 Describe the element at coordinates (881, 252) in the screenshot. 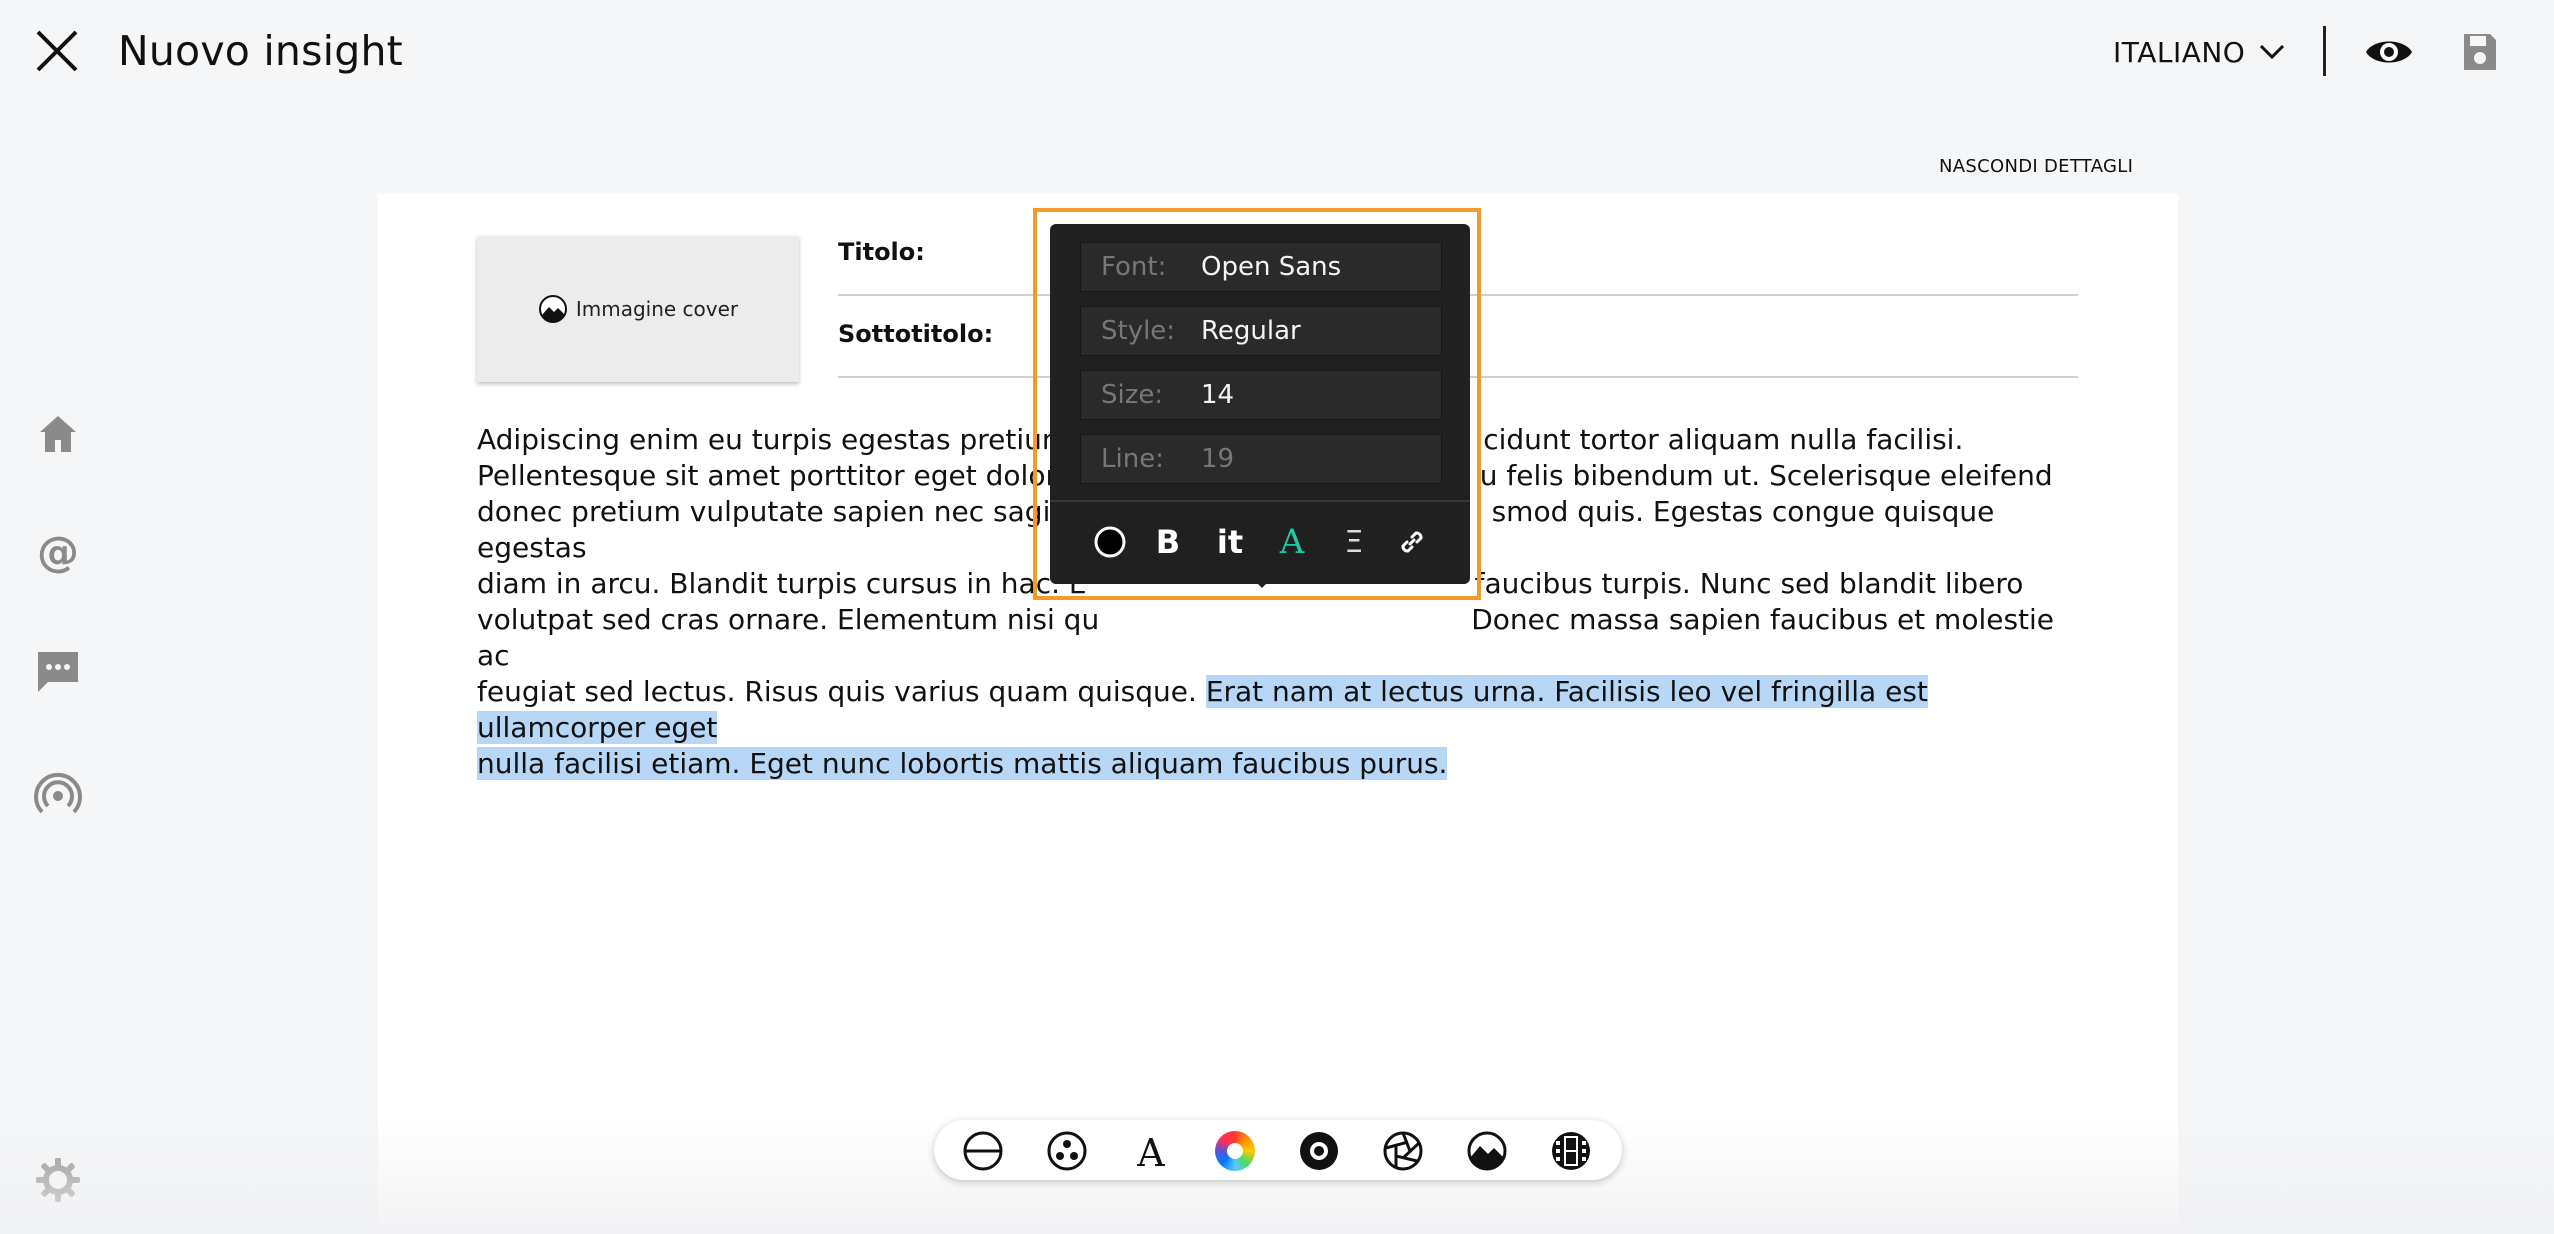

I see `title-label: Titolo:` at that location.